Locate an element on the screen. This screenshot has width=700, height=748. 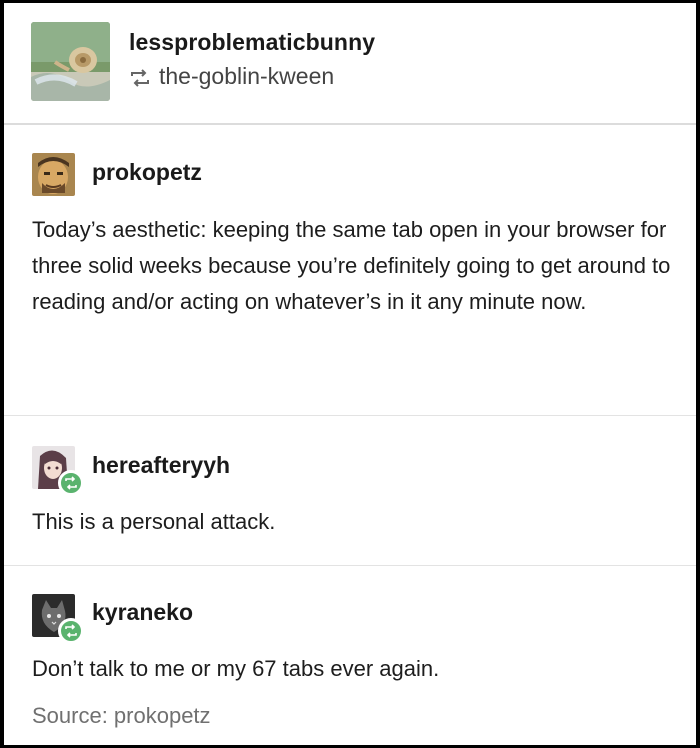
post-username: kyraneko is located at coordinates (142, 612).